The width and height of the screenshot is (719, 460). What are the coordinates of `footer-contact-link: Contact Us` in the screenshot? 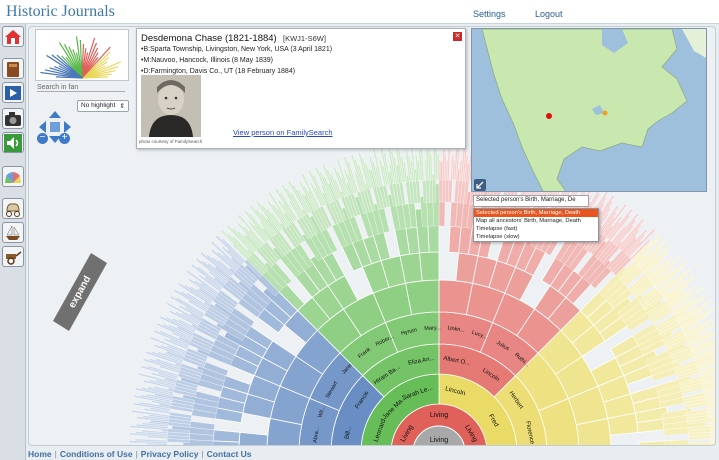 It's located at (229, 454).